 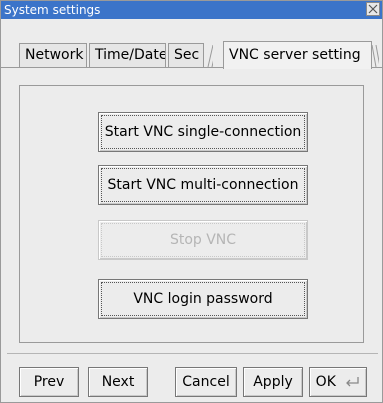 I want to click on apply-button: Apply, so click(x=273, y=382).